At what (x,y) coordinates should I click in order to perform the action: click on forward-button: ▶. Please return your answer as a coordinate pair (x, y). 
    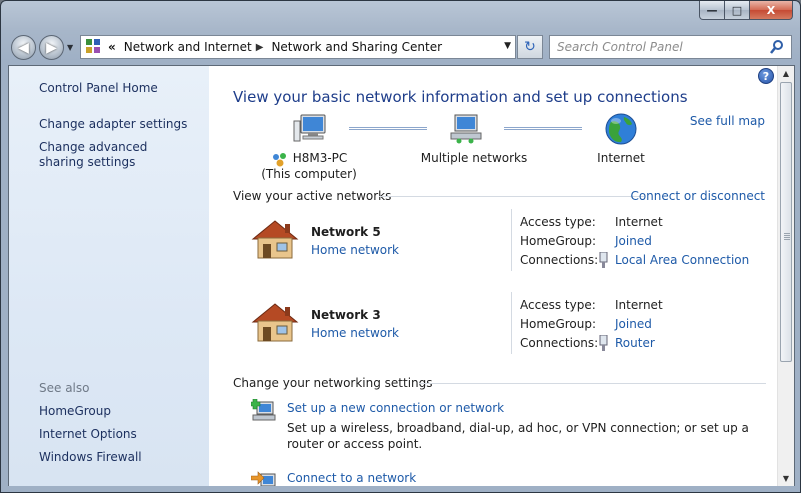
    Looking at the image, I should click on (51, 47).